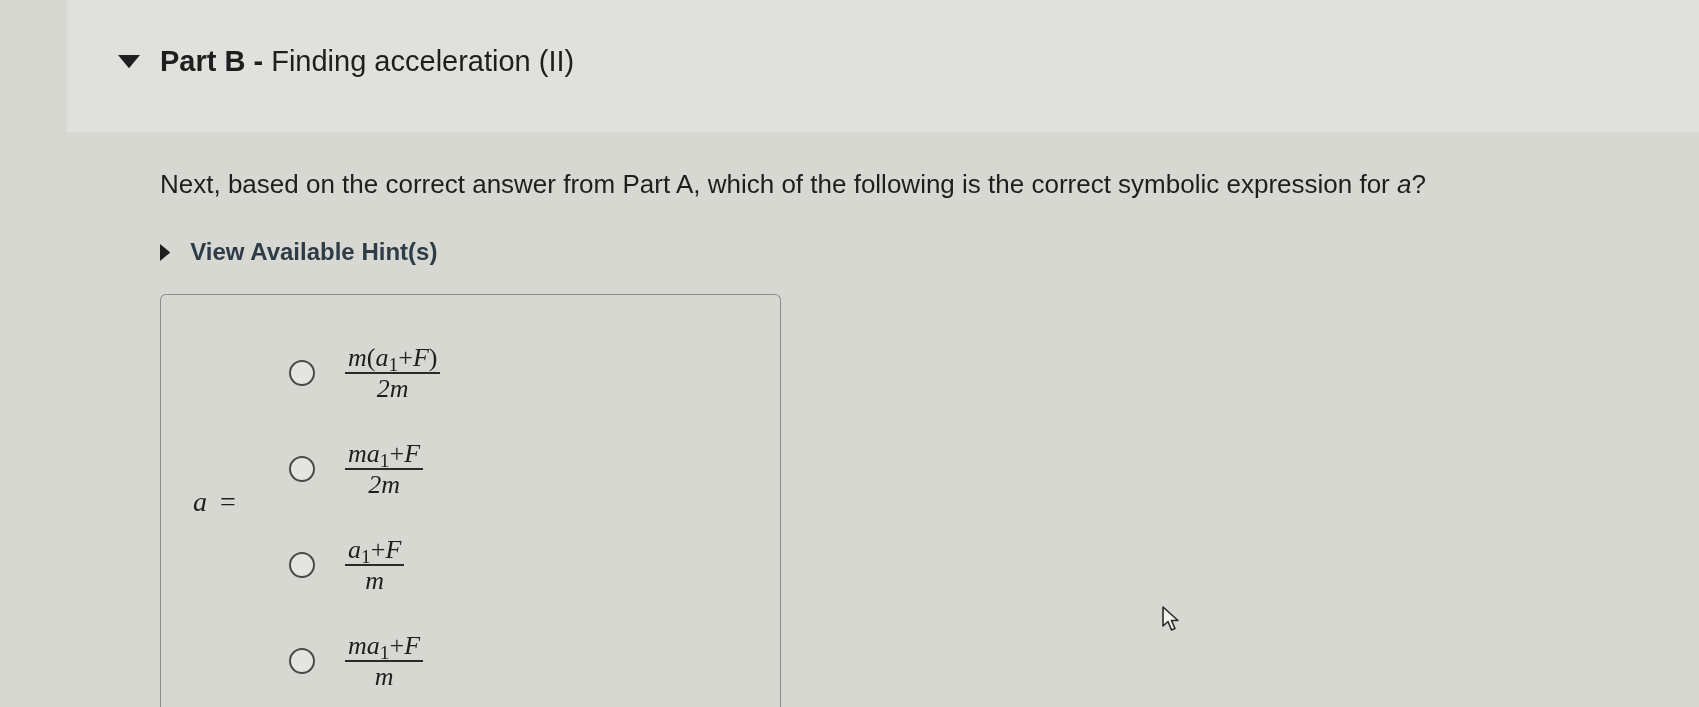 This screenshot has height=707, width=1699. What do you see at coordinates (1172, 619) in the screenshot?
I see `mouse-pointer-icon` at bounding box center [1172, 619].